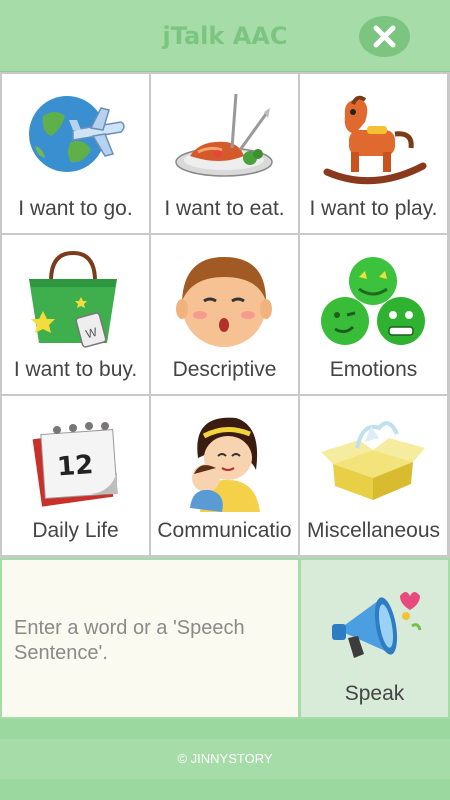  I want to click on category-go: I want to go., so click(75, 153).